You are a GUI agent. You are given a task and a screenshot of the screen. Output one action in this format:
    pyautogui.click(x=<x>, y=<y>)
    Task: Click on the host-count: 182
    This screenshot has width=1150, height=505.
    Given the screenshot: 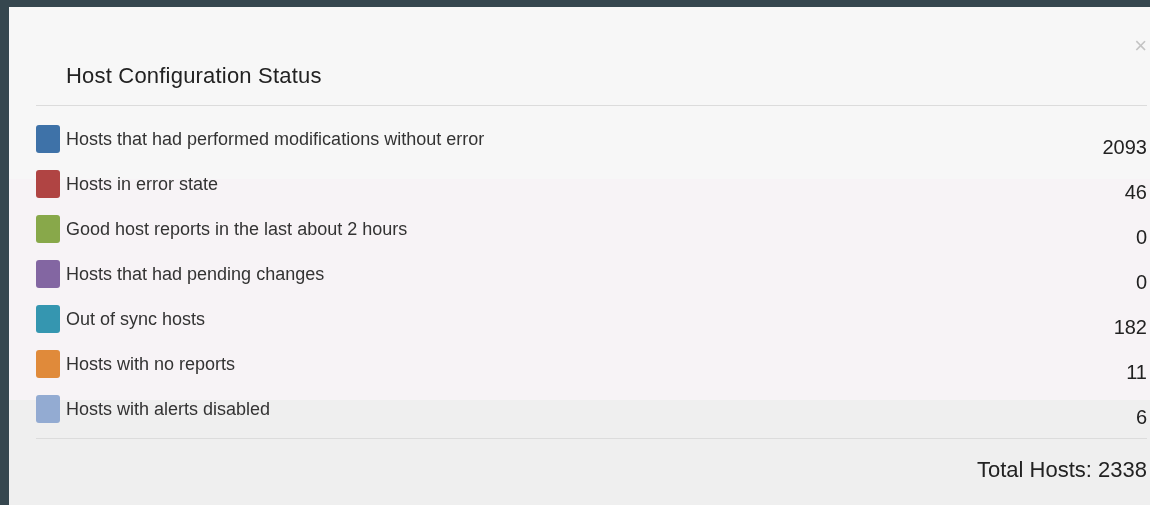 What is the action you would take?
    pyautogui.click(x=1130, y=327)
    